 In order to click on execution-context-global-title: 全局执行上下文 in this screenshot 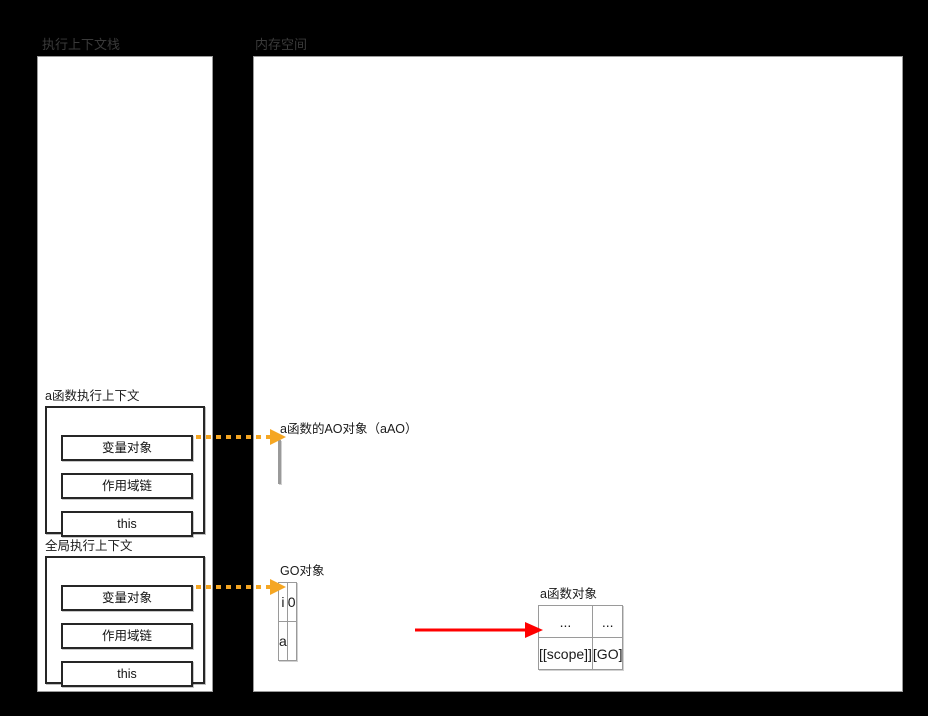, I will do `click(89, 546)`.